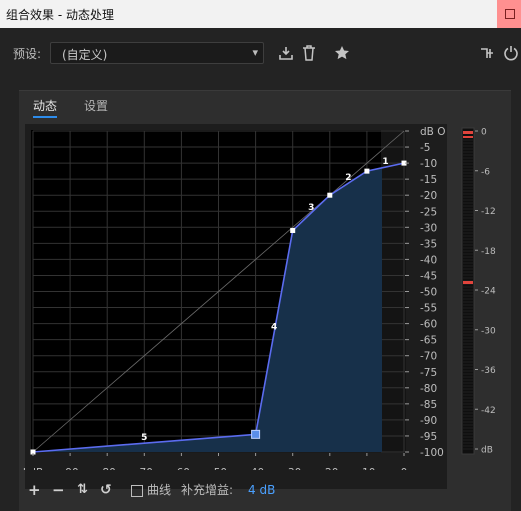  I want to click on y-tick-label: -30, so click(428, 228).